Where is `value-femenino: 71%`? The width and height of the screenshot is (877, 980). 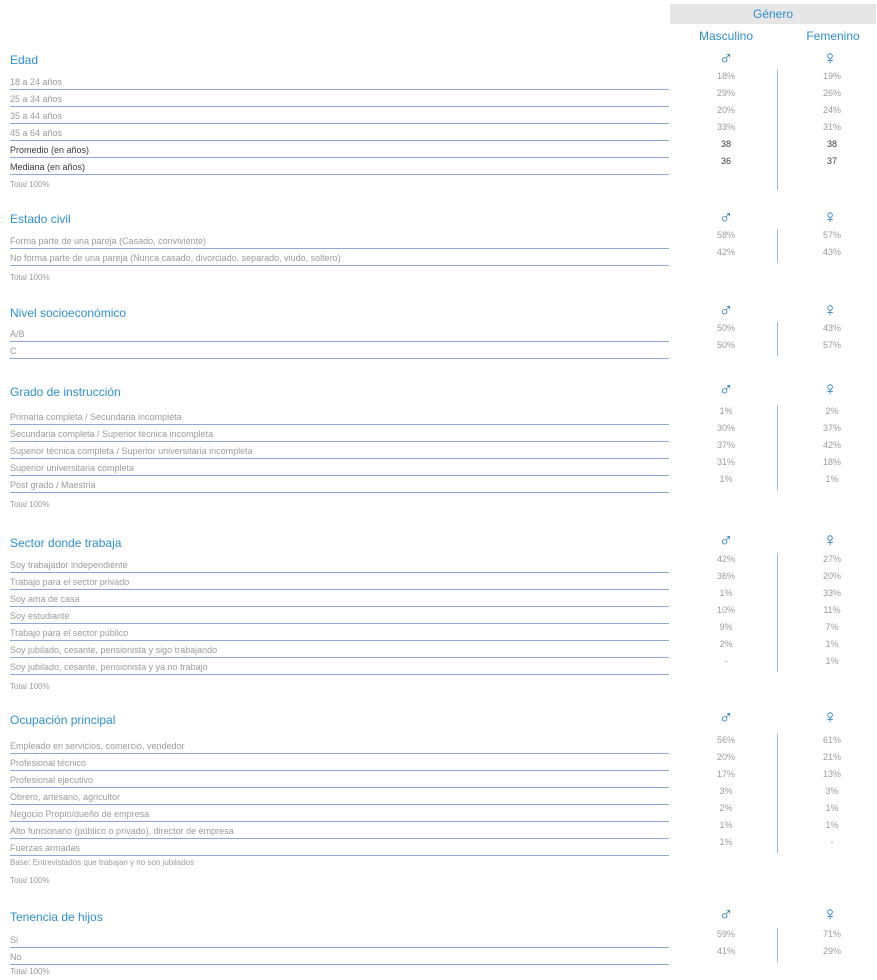
value-femenino: 71% is located at coordinates (831, 934).